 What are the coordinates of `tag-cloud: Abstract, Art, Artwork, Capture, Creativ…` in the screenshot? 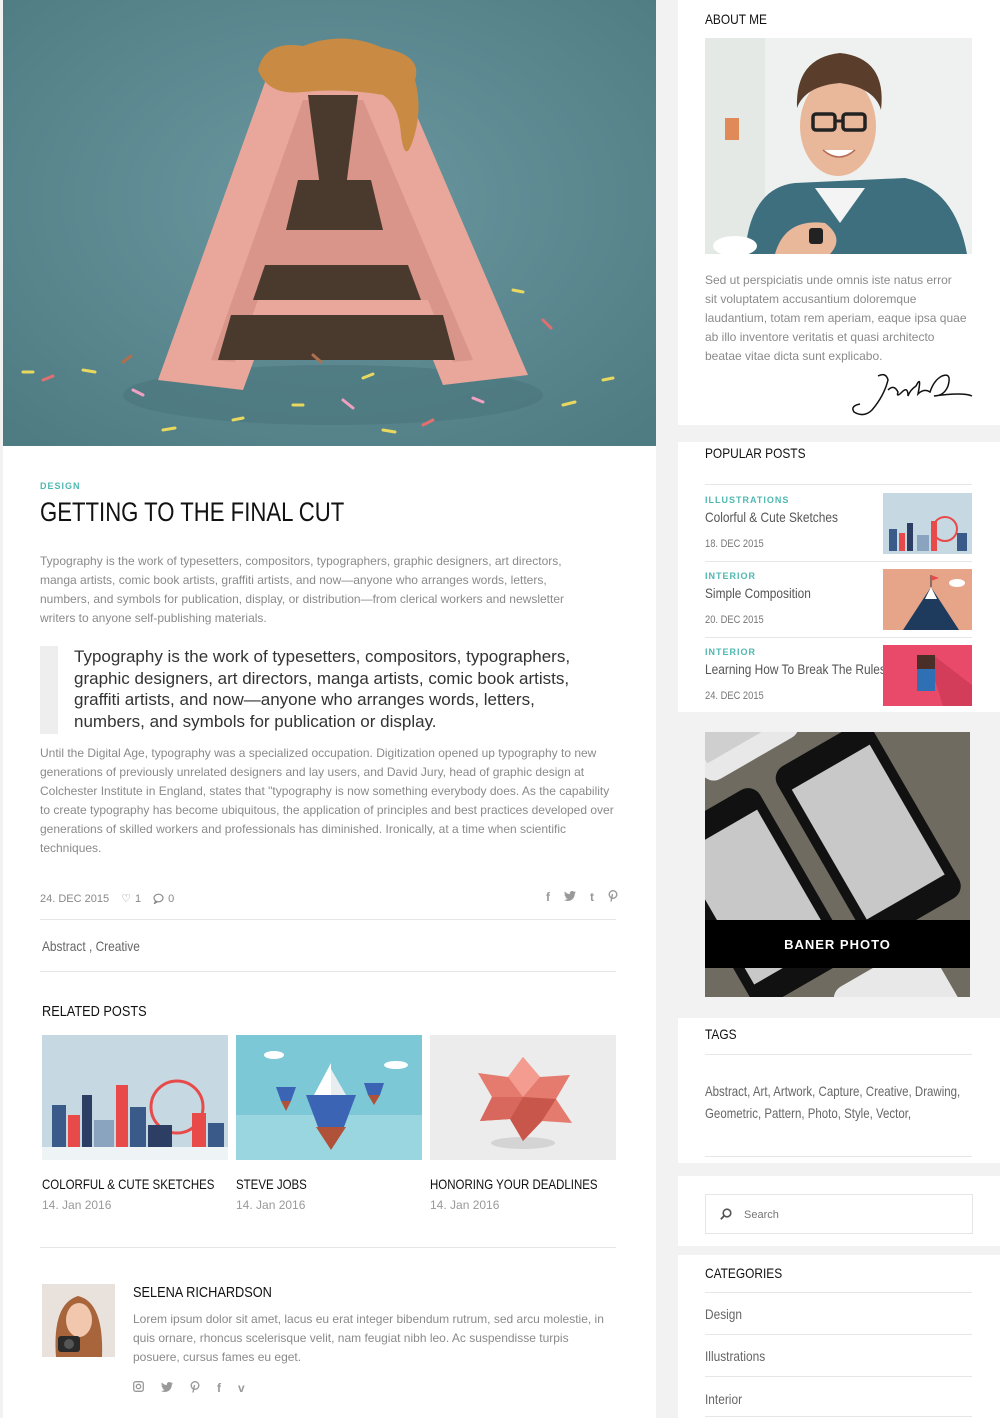 It's located at (840, 1102).